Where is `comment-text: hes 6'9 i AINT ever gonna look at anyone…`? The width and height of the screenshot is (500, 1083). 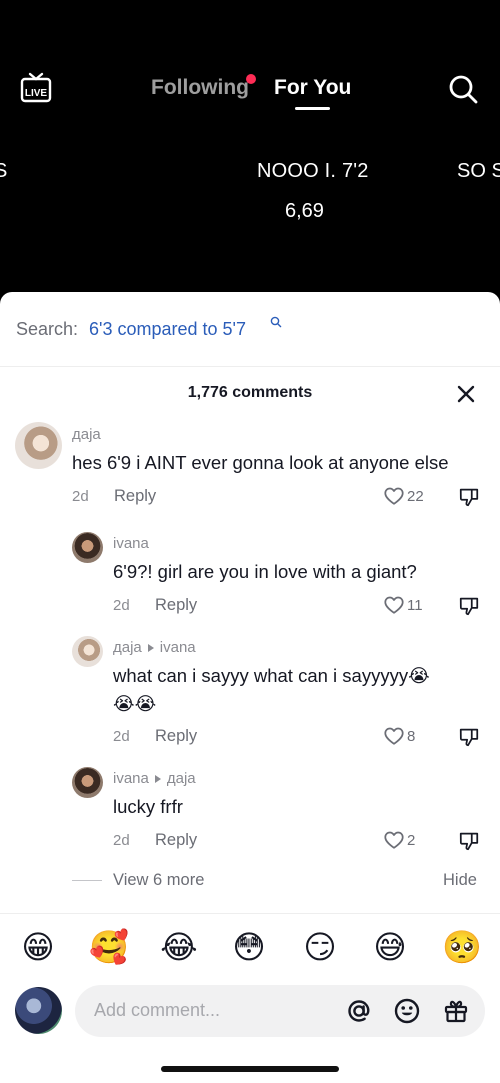
comment-text: hes 6'9 i AINT ever gonna look at anyone… is located at coordinates (260, 462).